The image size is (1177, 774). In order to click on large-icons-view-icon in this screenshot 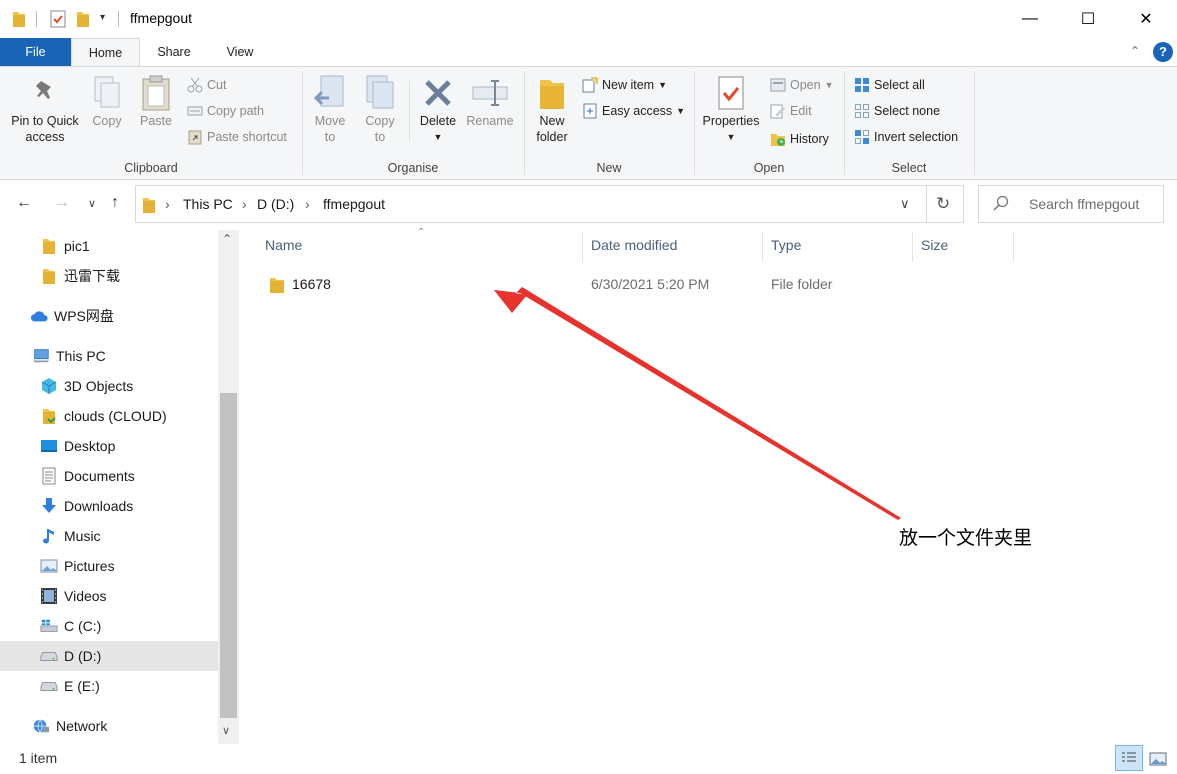, I will do `click(1158, 759)`.